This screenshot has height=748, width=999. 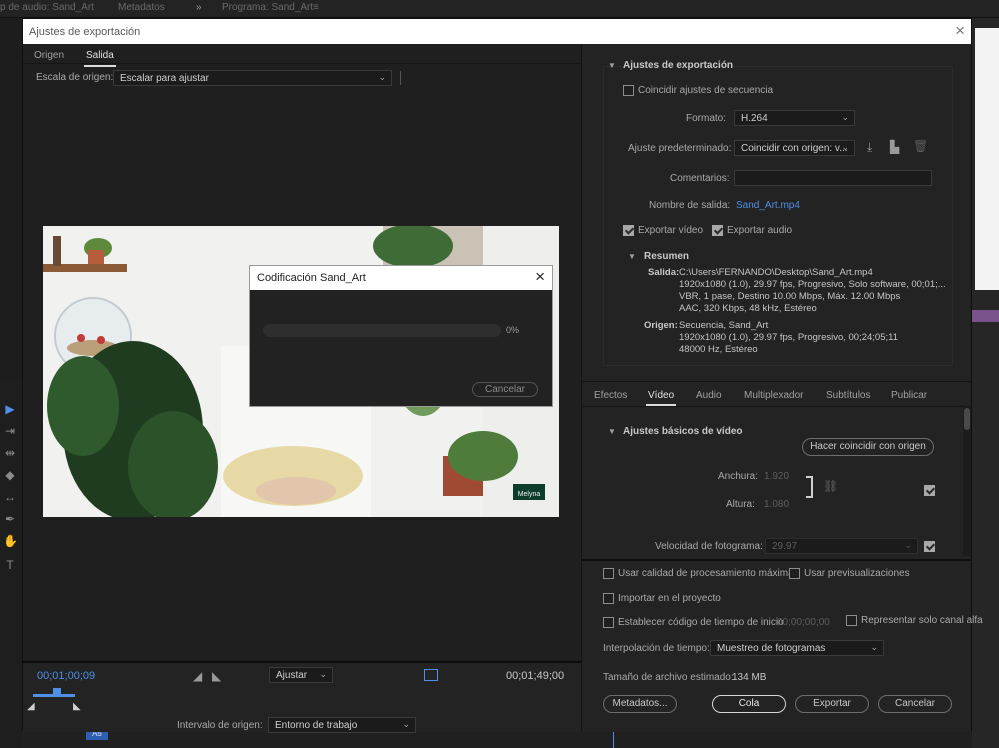 What do you see at coordinates (610, 395) in the screenshot?
I see `tab-effects: Efectos` at bounding box center [610, 395].